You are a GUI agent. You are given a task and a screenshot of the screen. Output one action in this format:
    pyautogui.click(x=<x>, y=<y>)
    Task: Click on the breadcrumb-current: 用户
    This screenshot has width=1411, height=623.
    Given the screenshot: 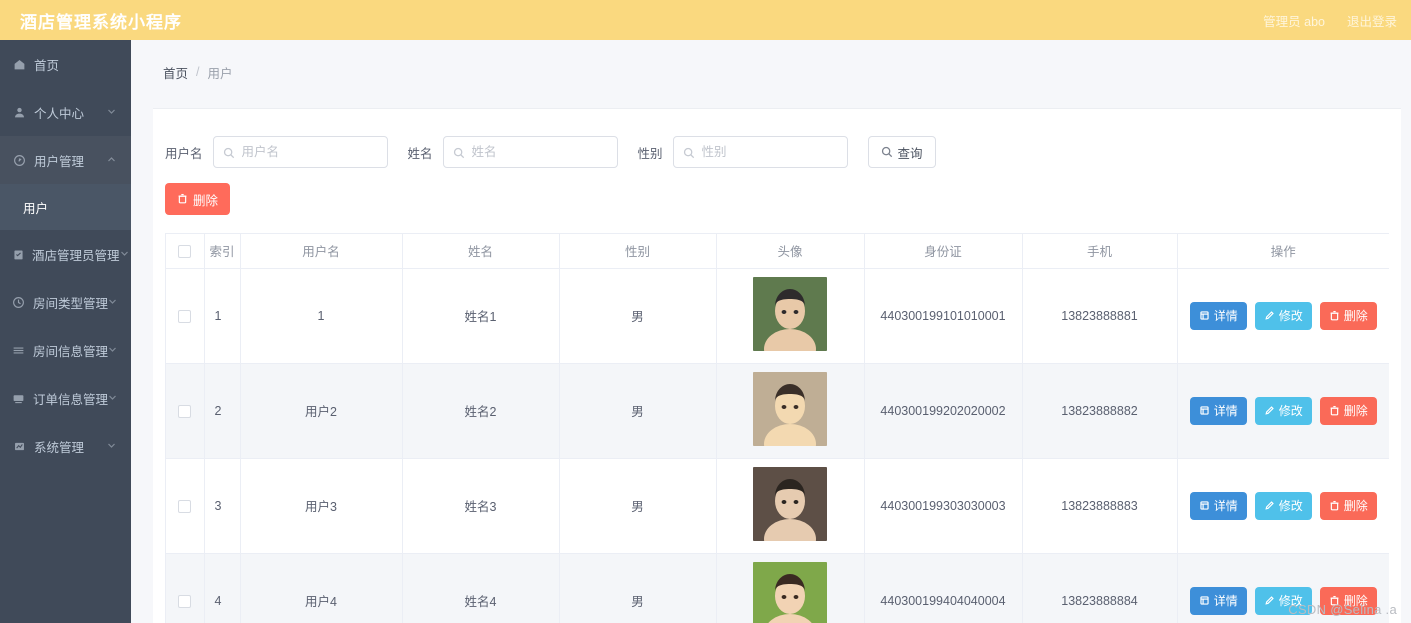 What is the action you would take?
    pyautogui.click(x=220, y=73)
    